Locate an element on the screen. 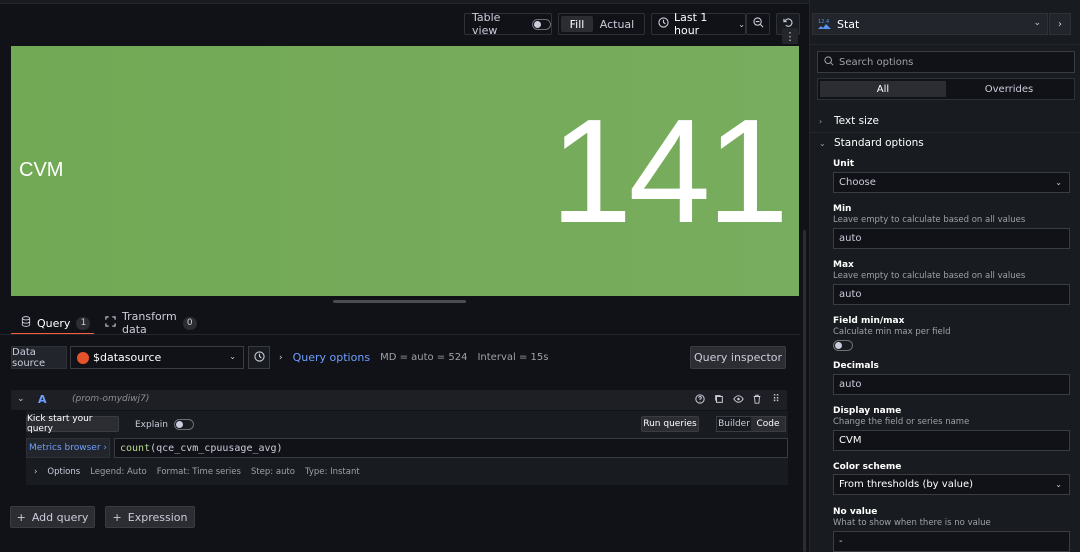 The width and height of the screenshot is (1080, 552). add-expression-label: Expression is located at coordinates (157, 517).